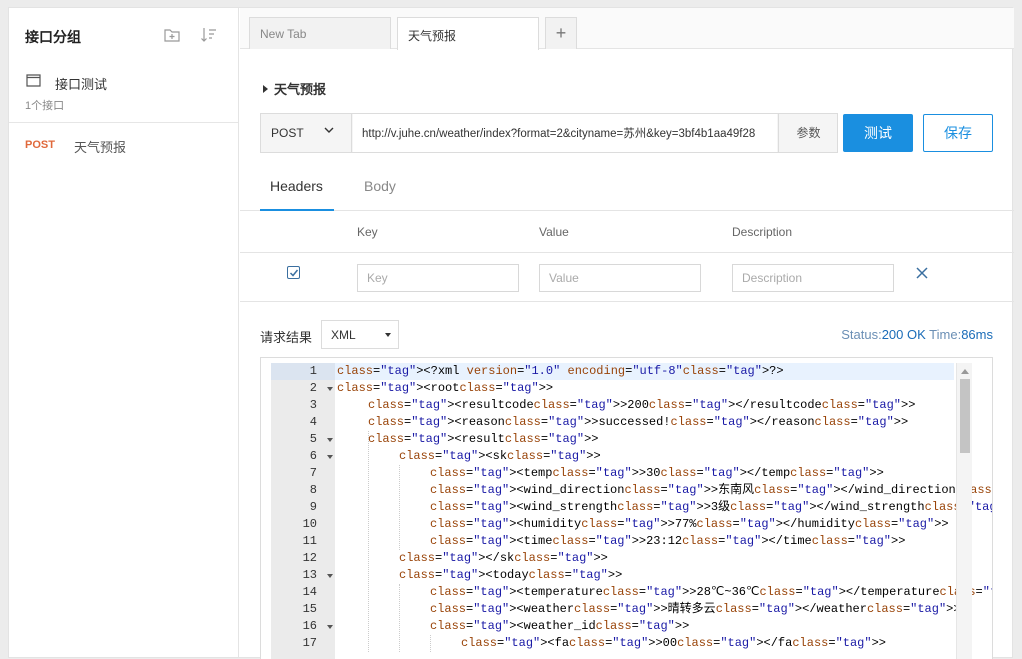 This screenshot has height=659, width=1022. Describe the element at coordinates (100, 147) in the screenshot. I see `sidebar-item-label: 天气预报` at that location.